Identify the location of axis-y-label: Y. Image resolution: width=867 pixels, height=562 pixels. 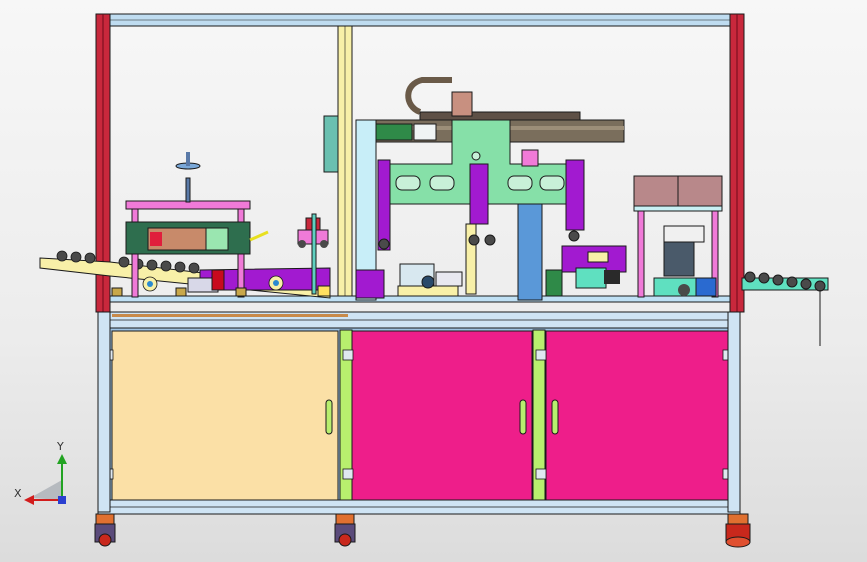
(60, 446).